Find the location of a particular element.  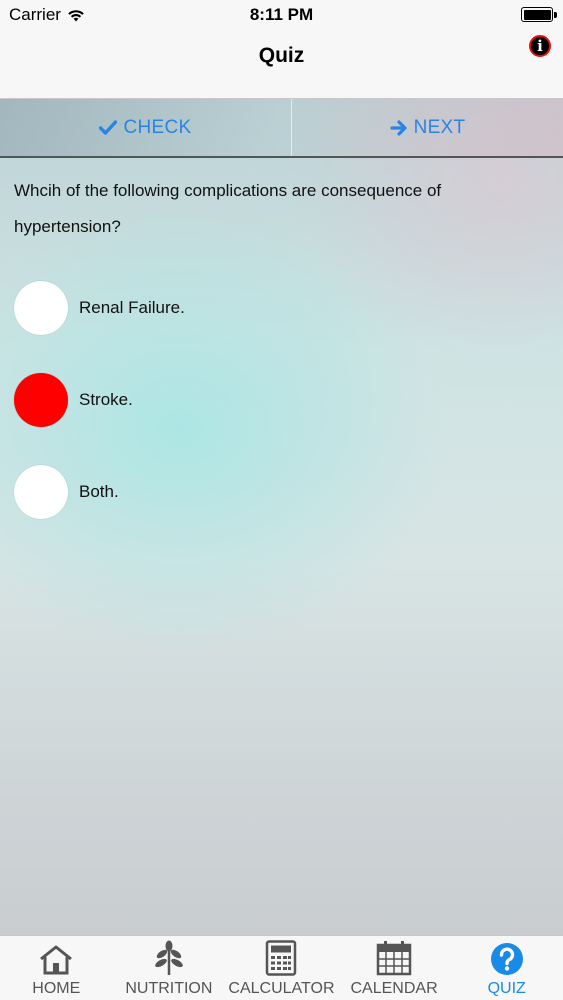

navigation-bar: Quiz i is located at coordinates (281, 64).